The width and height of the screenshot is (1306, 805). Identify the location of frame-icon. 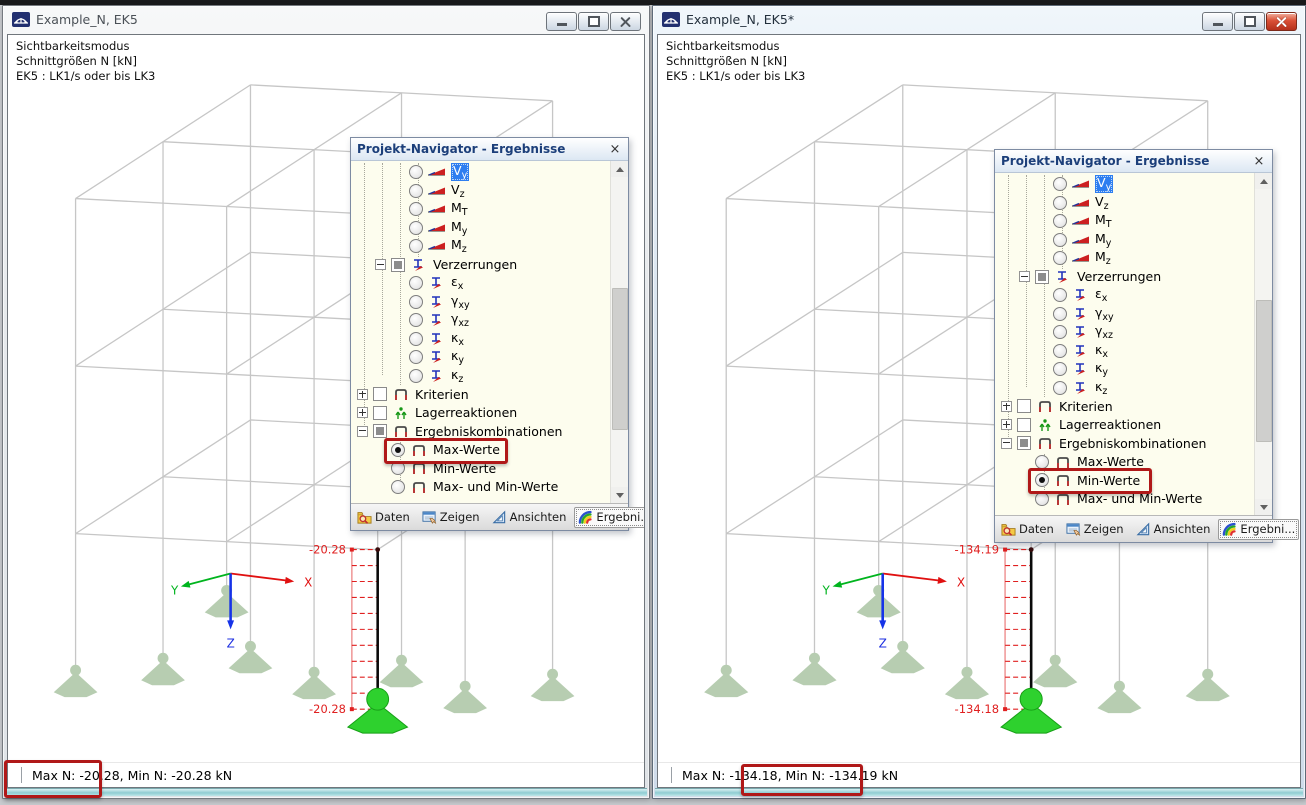
(419, 487).